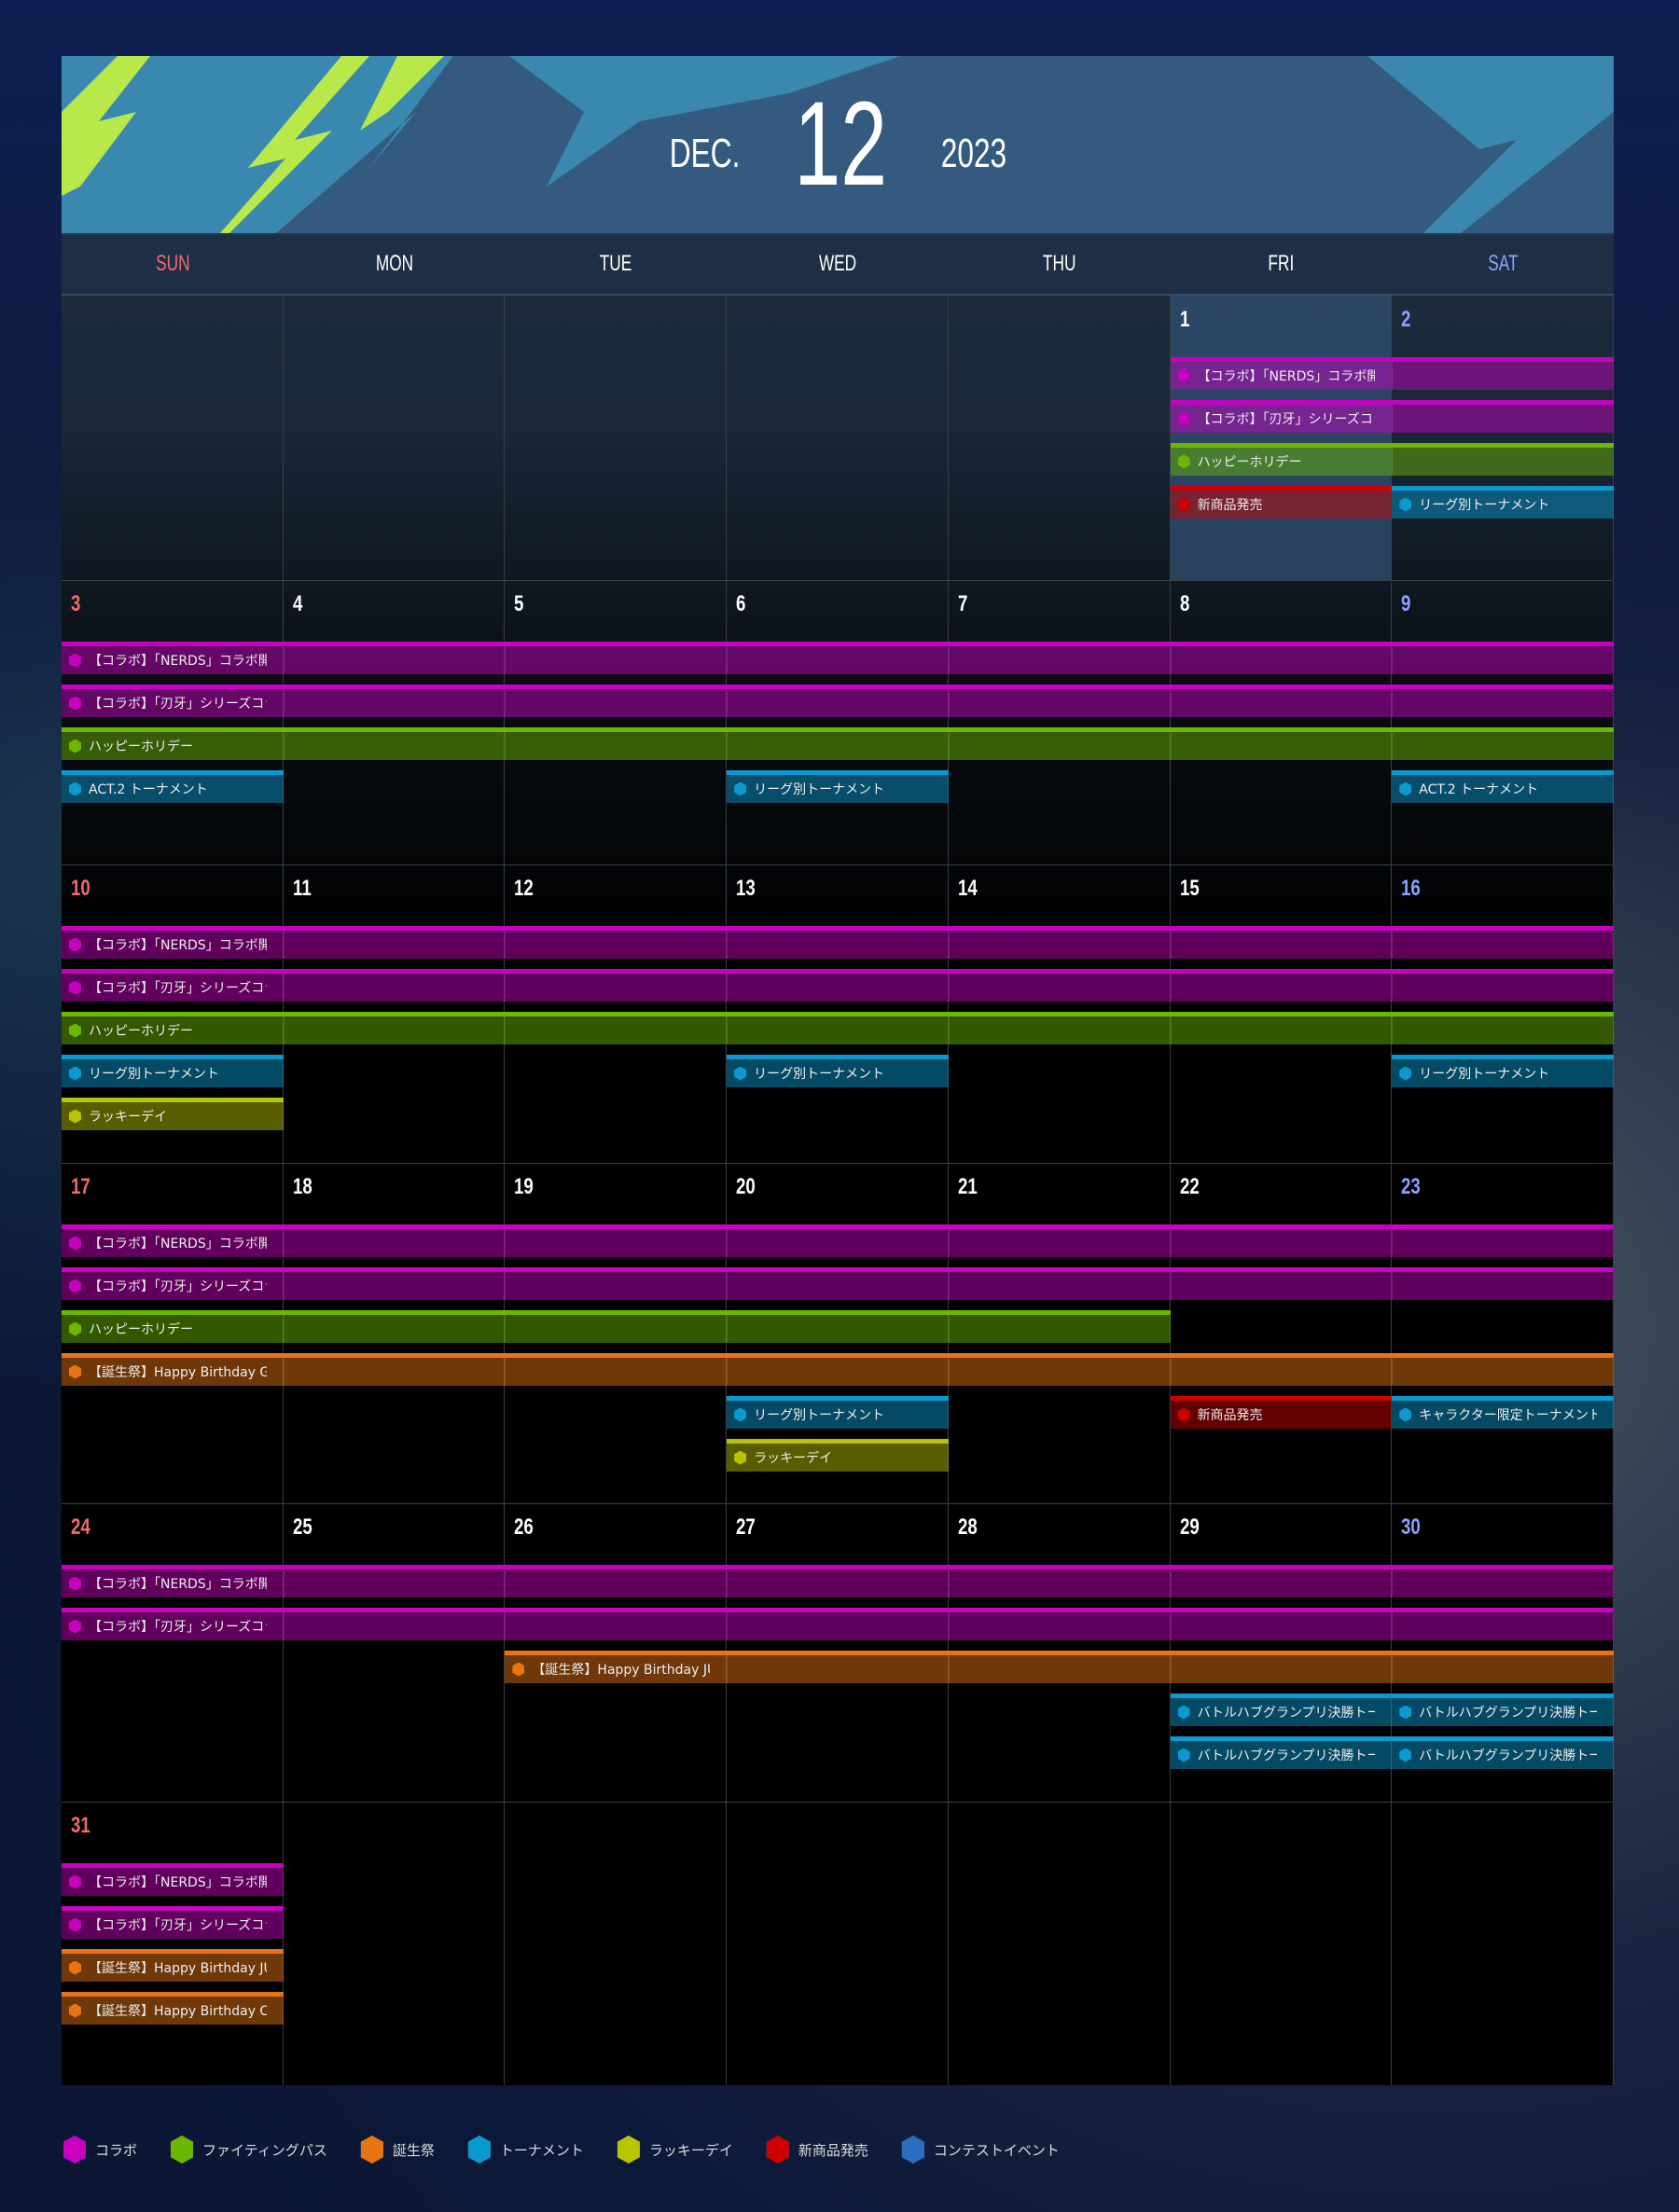 This screenshot has width=1679, height=2212. Describe the element at coordinates (616, 722) in the screenshot. I see `day-cell: 5` at that location.